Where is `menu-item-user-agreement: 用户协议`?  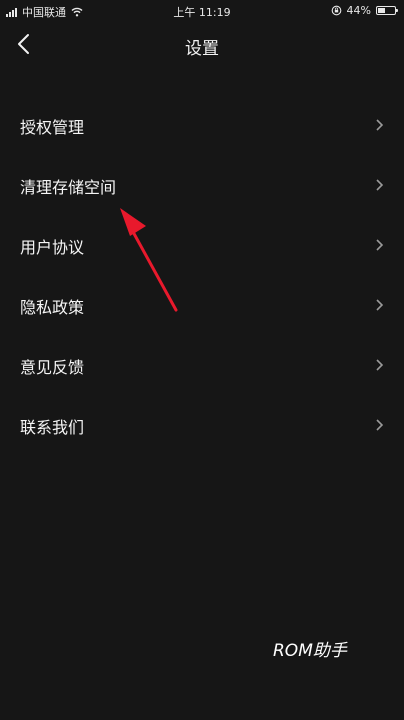 menu-item-user-agreement: 用户协议 is located at coordinates (202, 245).